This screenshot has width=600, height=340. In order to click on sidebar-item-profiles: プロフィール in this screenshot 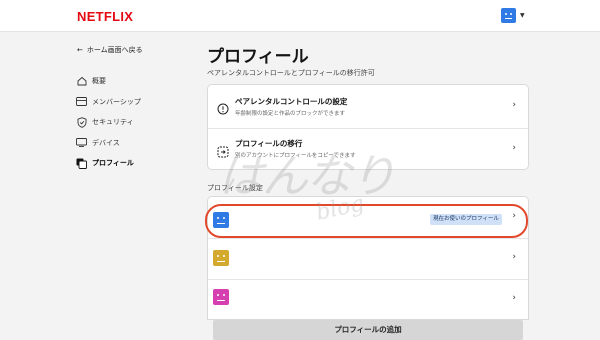, I will do `click(136, 163)`.